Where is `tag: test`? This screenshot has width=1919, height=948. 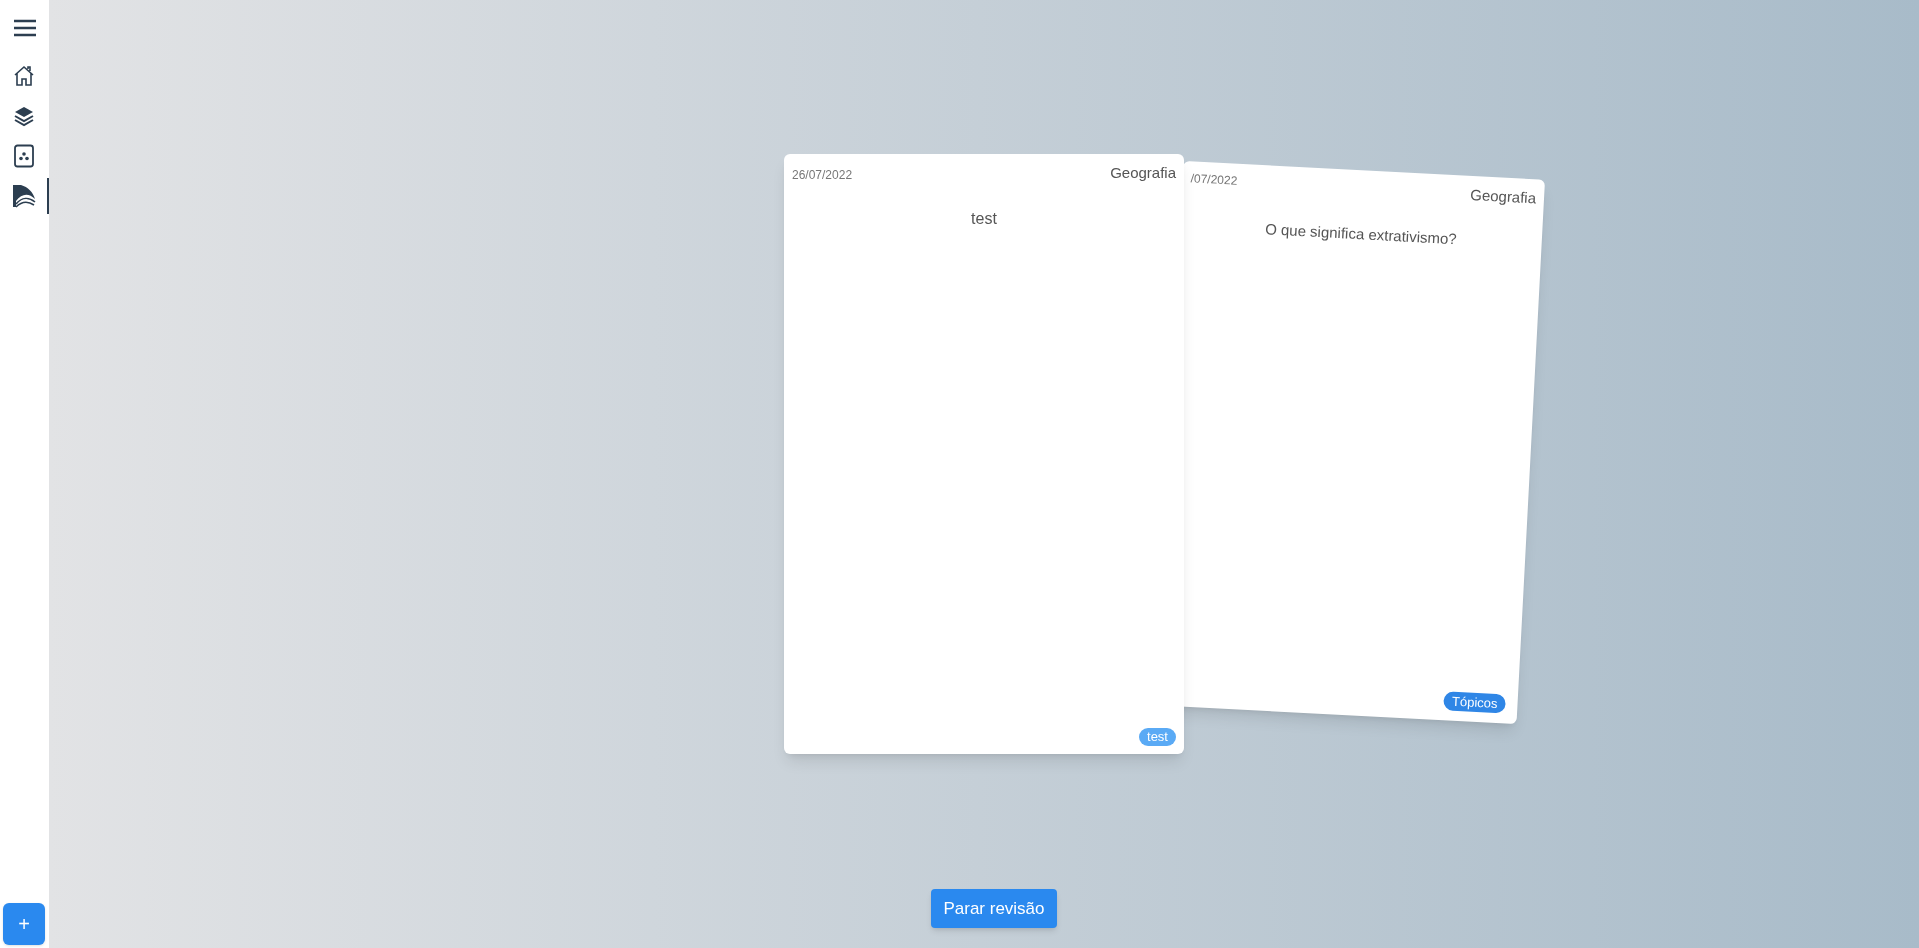 tag: test is located at coordinates (1157, 737).